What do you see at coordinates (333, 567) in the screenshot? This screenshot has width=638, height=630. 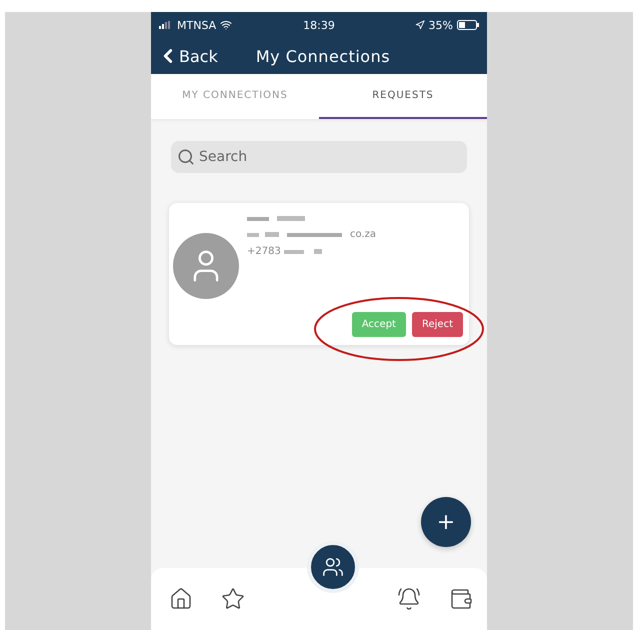 I see `people-icon` at bounding box center [333, 567].